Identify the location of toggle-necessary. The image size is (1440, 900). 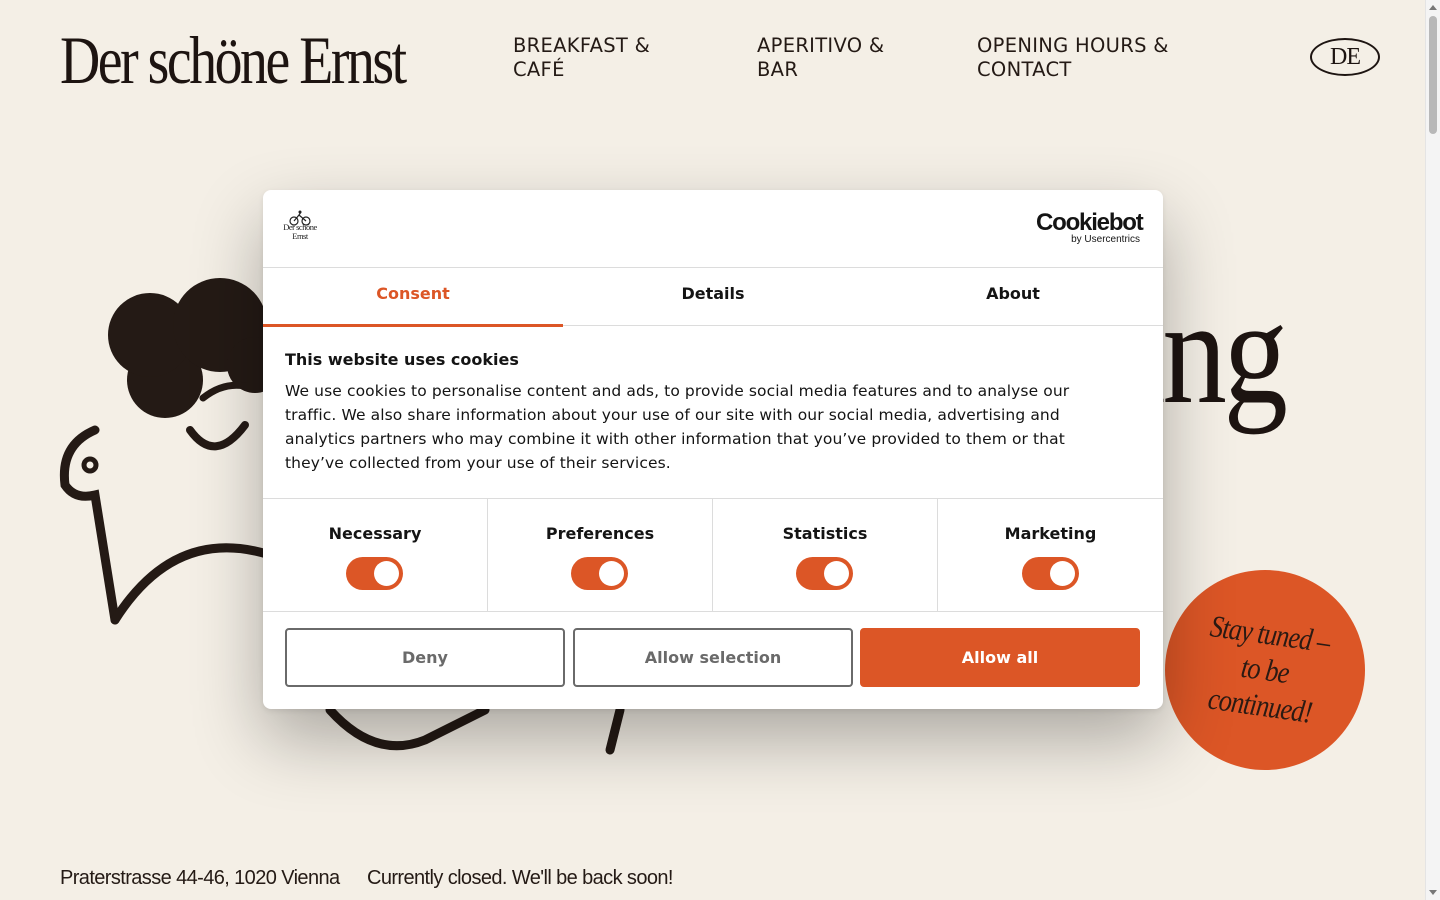
(374, 573).